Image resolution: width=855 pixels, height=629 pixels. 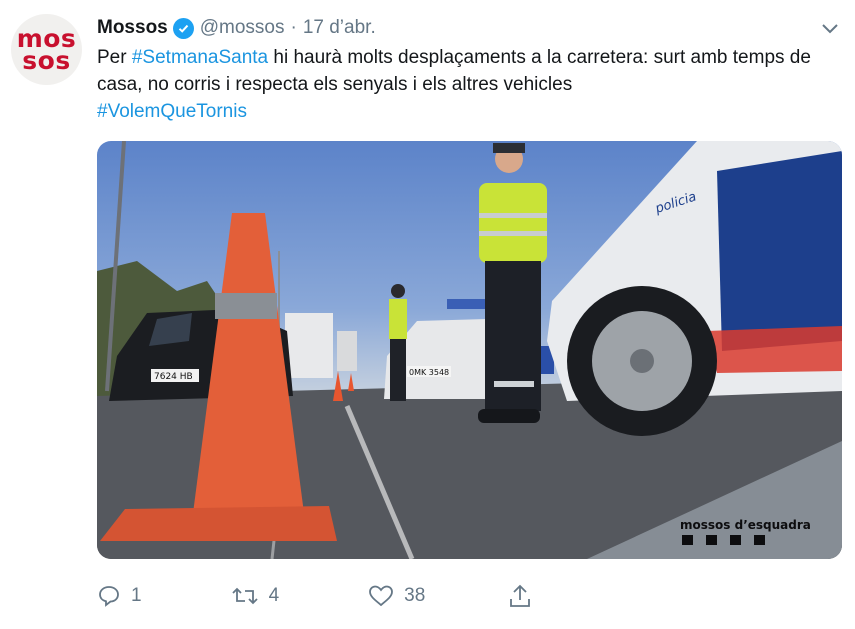 I want to click on hashtag-setmanasanta: #SetmanaSanta, so click(x=200, y=57).